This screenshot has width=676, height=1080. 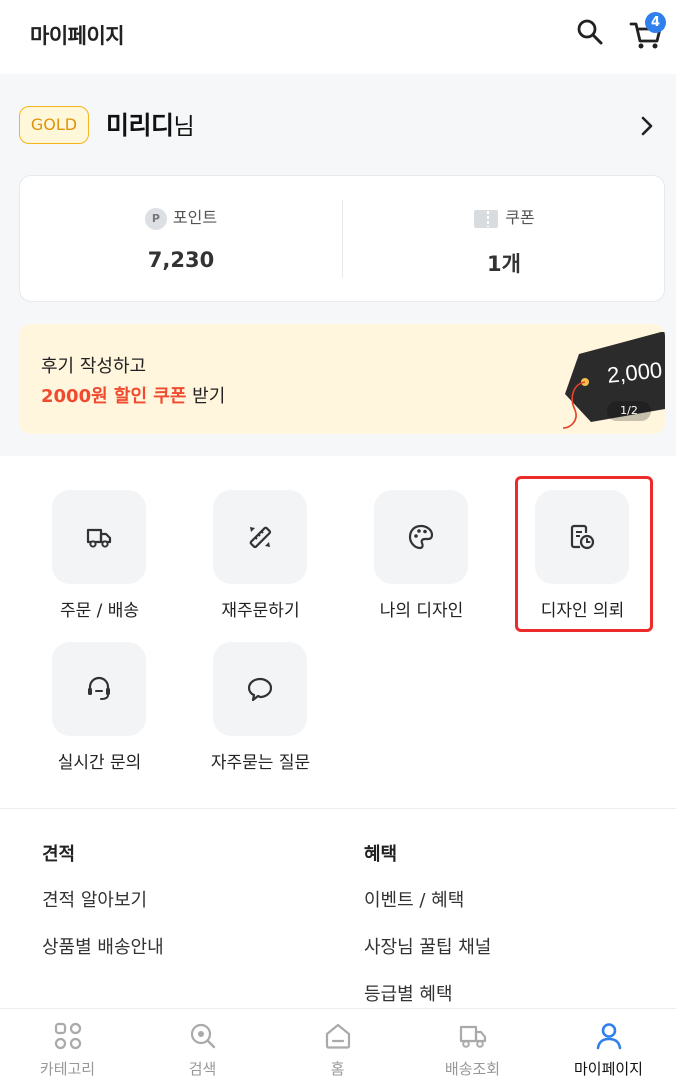 I want to click on review-promo-banner: 후기 작성하고 2000원 할인 쿠폰 받기 2,000 1/2, so click(x=342, y=379).